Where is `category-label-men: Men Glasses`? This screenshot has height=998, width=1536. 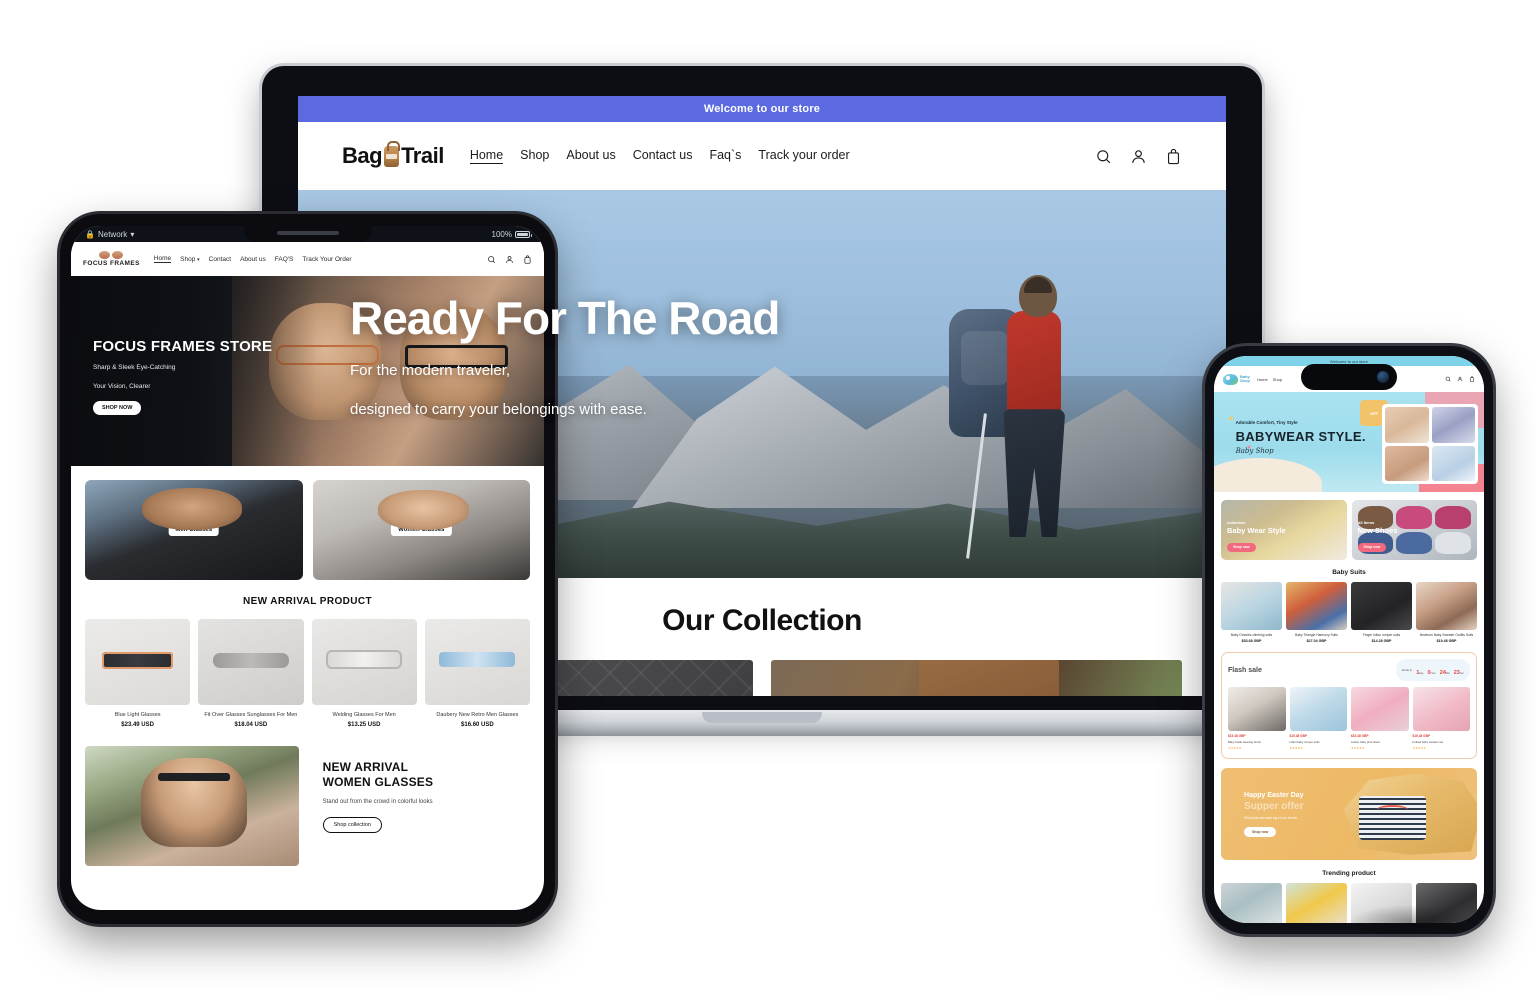
category-label-men: Men Glasses is located at coordinates (194, 530).